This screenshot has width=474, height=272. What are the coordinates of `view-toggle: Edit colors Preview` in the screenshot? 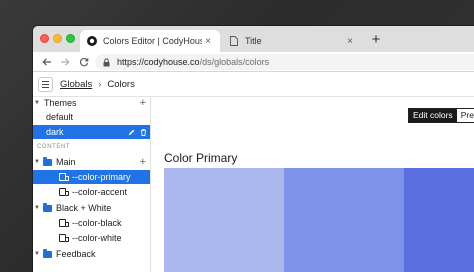 It's located at (441, 115).